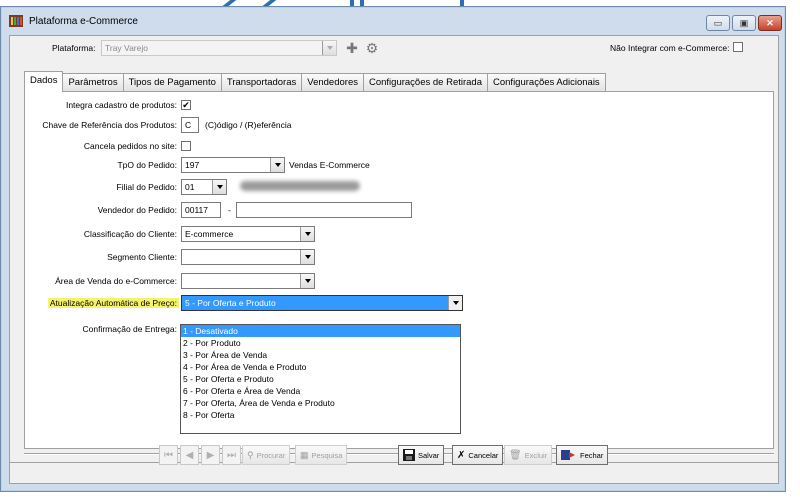  Describe the element at coordinates (429, 455) in the screenshot. I see `salvar-label: Salvar` at that location.